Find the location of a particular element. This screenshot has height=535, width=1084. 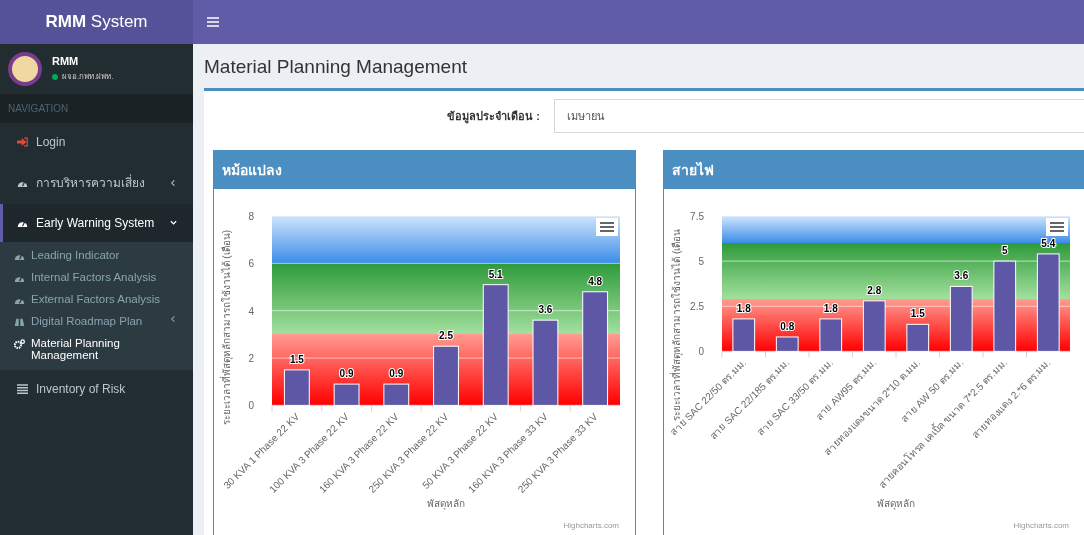

axis-title: ระยะเวลาที่พัสดุหลักสามารถใช้งานได้ (เดือน) is located at coordinates (226, 327).